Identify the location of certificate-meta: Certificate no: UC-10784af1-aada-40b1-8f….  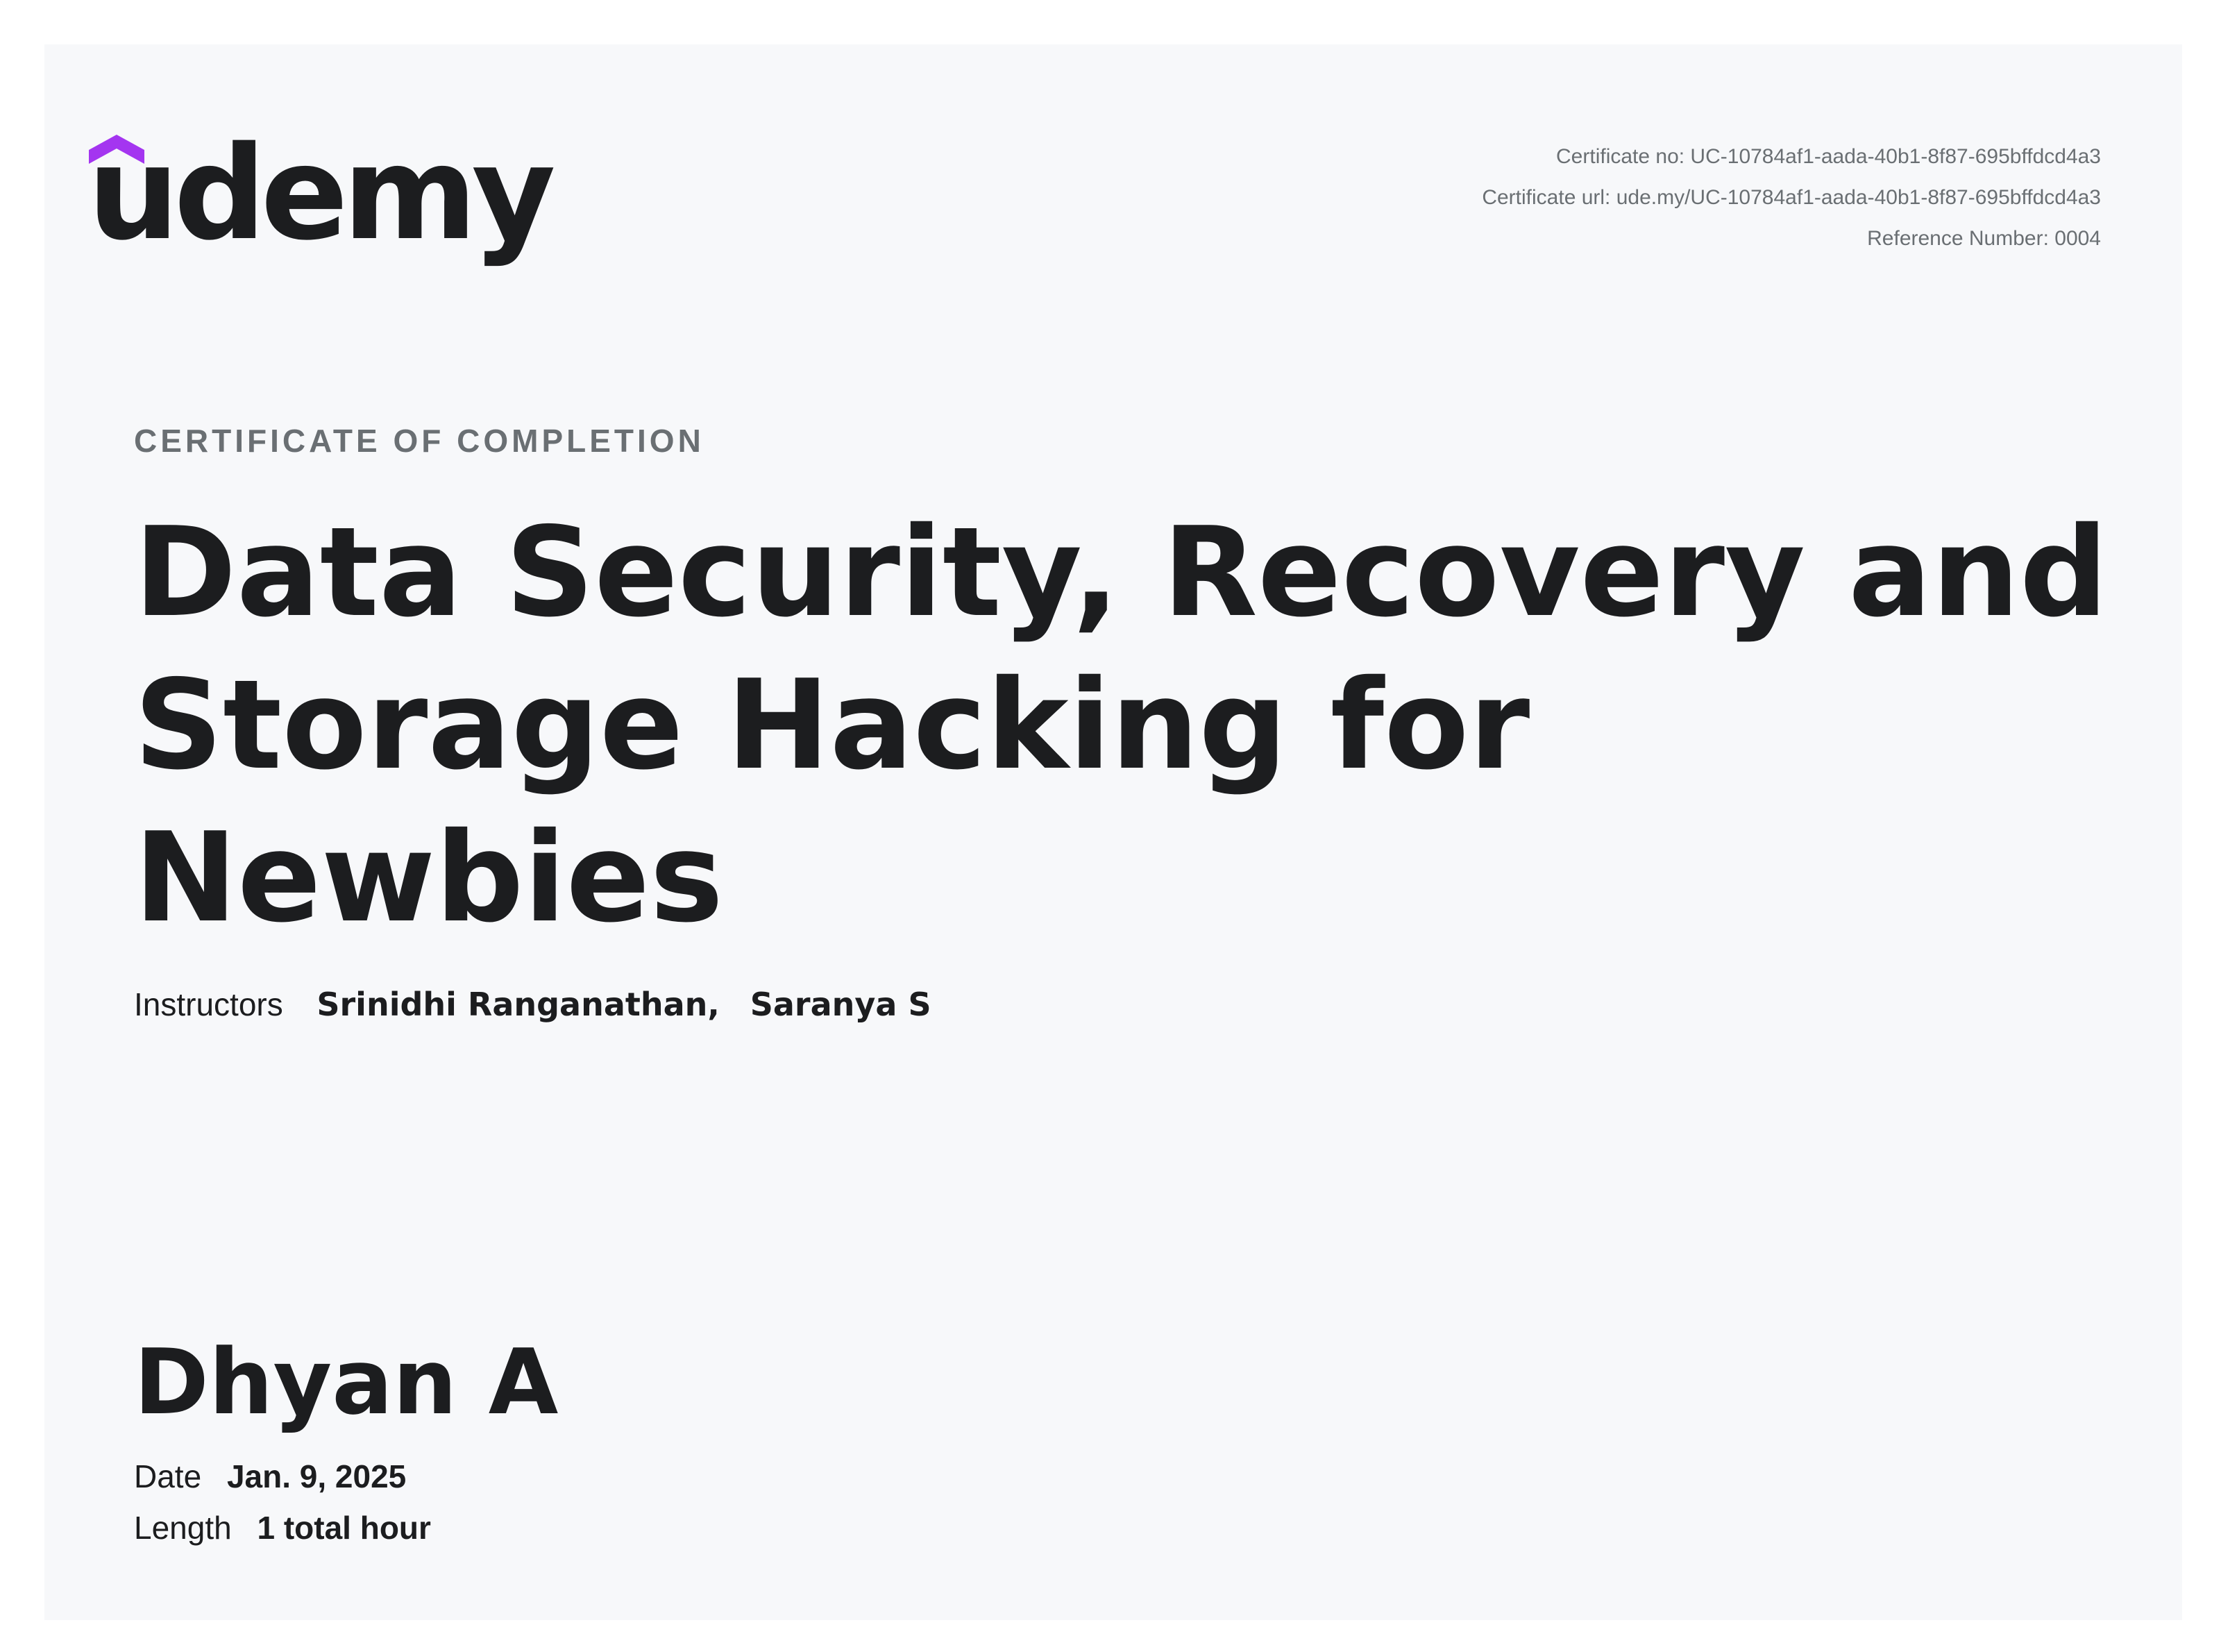
(1792, 197).